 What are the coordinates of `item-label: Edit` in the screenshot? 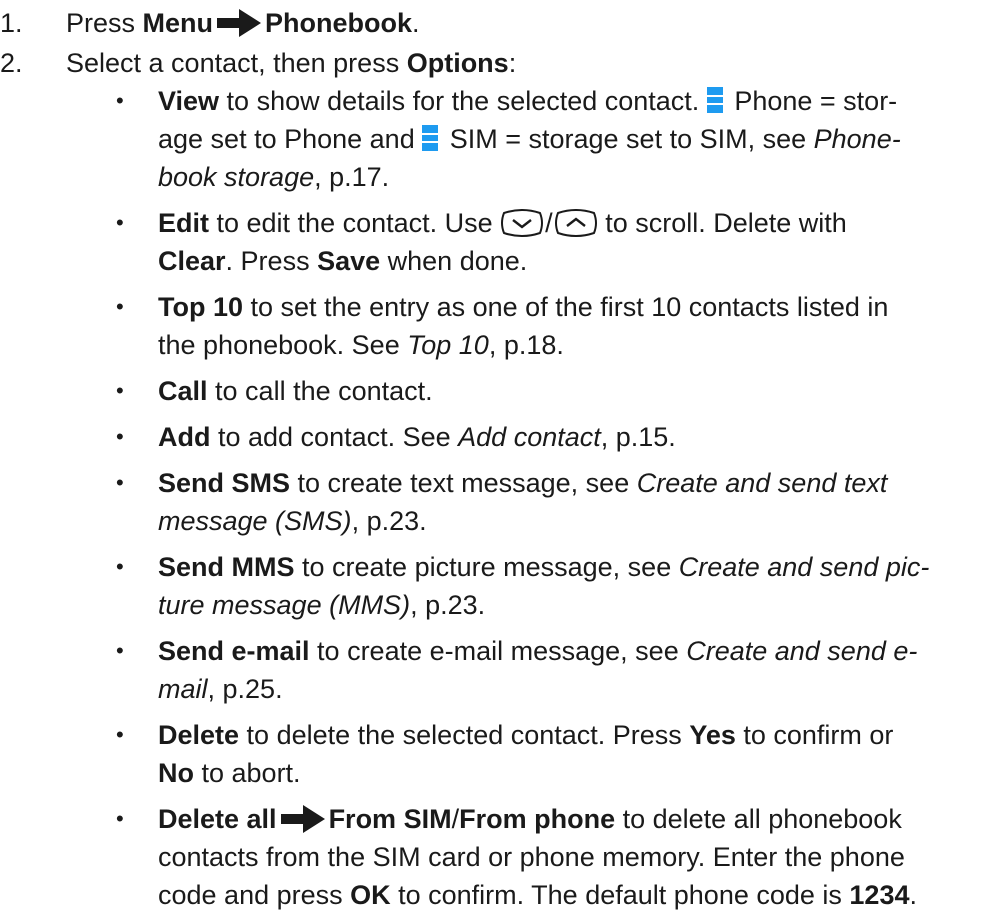 It's located at (183, 223).